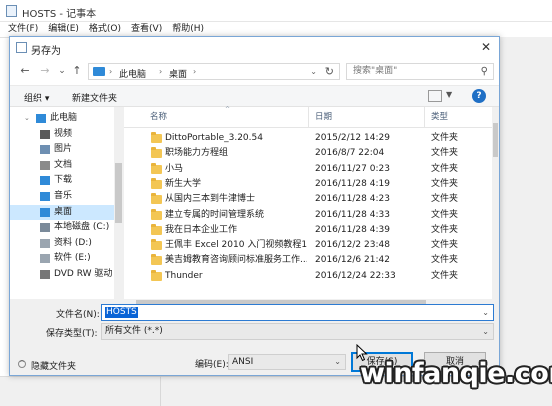 The width and height of the screenshot is (552, 406). Describe the element at coordinates (63, 29) in the screenshot. I see `menu-edit: 编辑(E)` at that location.